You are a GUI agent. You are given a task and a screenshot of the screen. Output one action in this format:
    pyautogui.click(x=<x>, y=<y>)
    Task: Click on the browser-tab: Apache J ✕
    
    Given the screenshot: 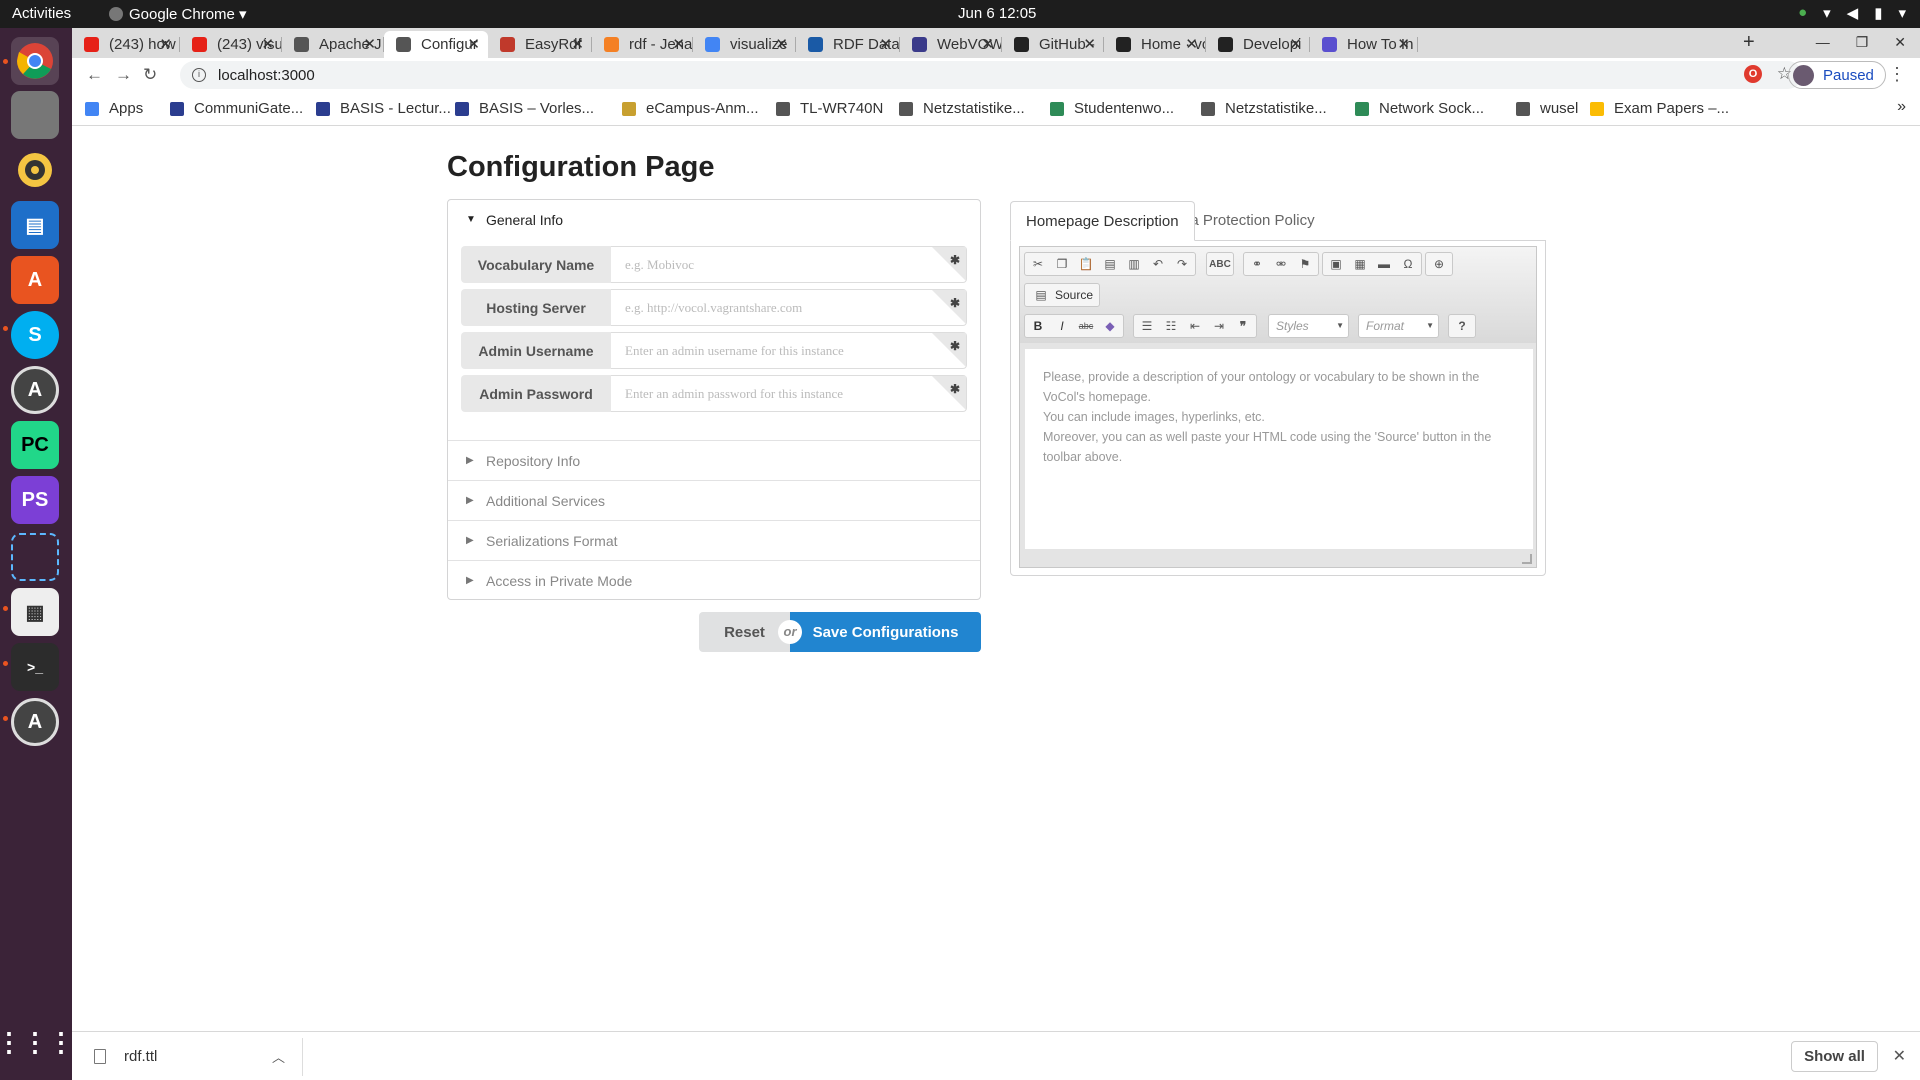 What is the action you would take?
    pyautogui.click(x=333, y=44)
    